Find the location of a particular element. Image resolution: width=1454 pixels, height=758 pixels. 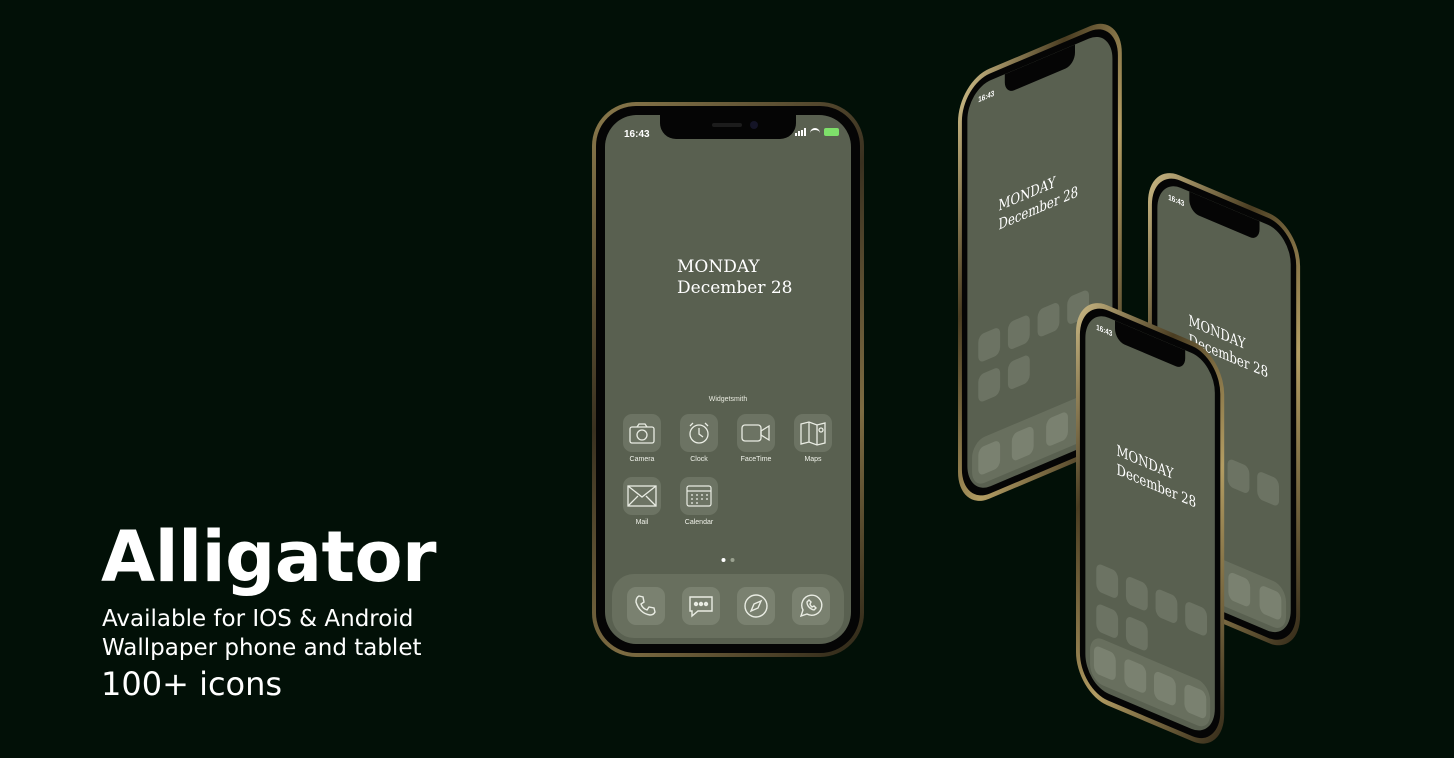

maps-icon is located at coordinates (813, 433).